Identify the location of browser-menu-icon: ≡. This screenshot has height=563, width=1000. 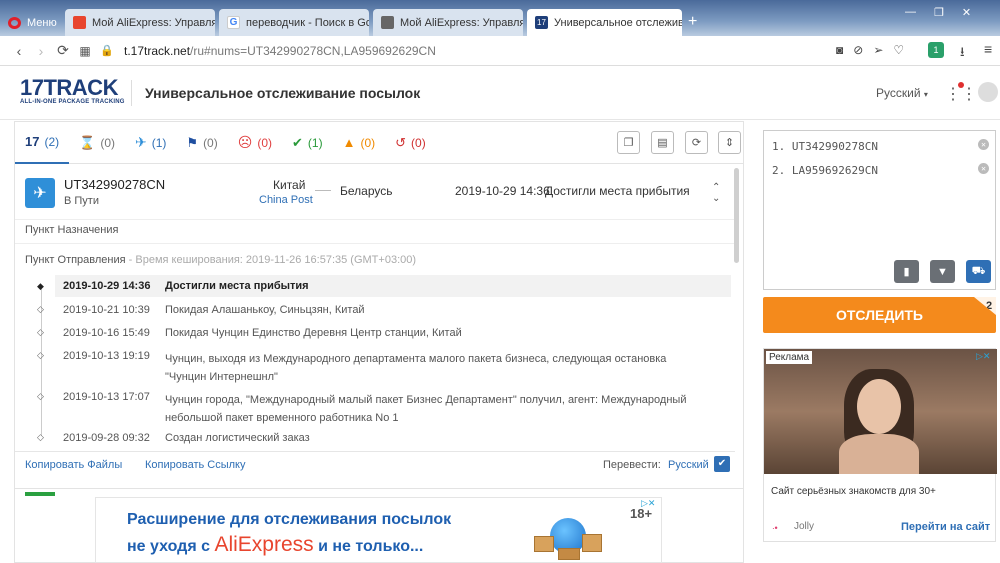
(988, 49).